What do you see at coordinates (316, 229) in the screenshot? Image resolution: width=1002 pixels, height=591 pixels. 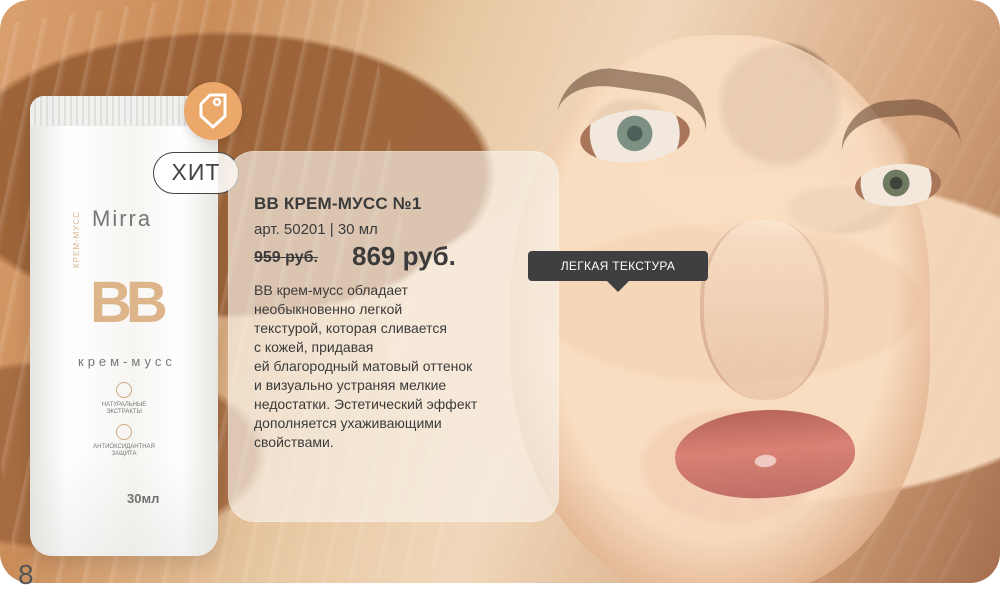 I see `product-article: арт. 50201 | 30 мл` at bounding box center [316, 229].